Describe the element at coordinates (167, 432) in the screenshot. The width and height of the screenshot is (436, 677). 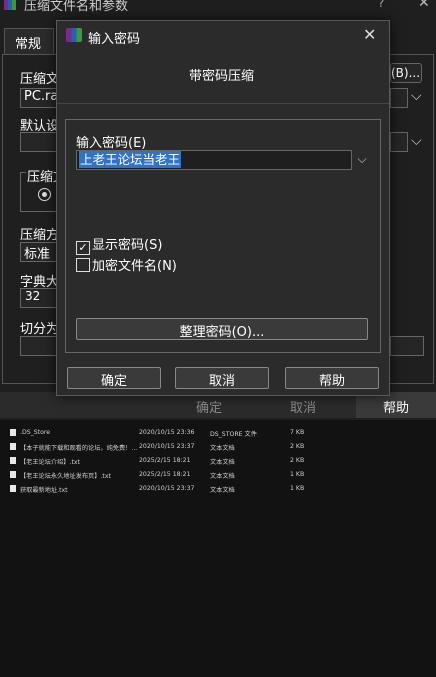
I see `file-date: 2020/10/15 23:36` at that location.